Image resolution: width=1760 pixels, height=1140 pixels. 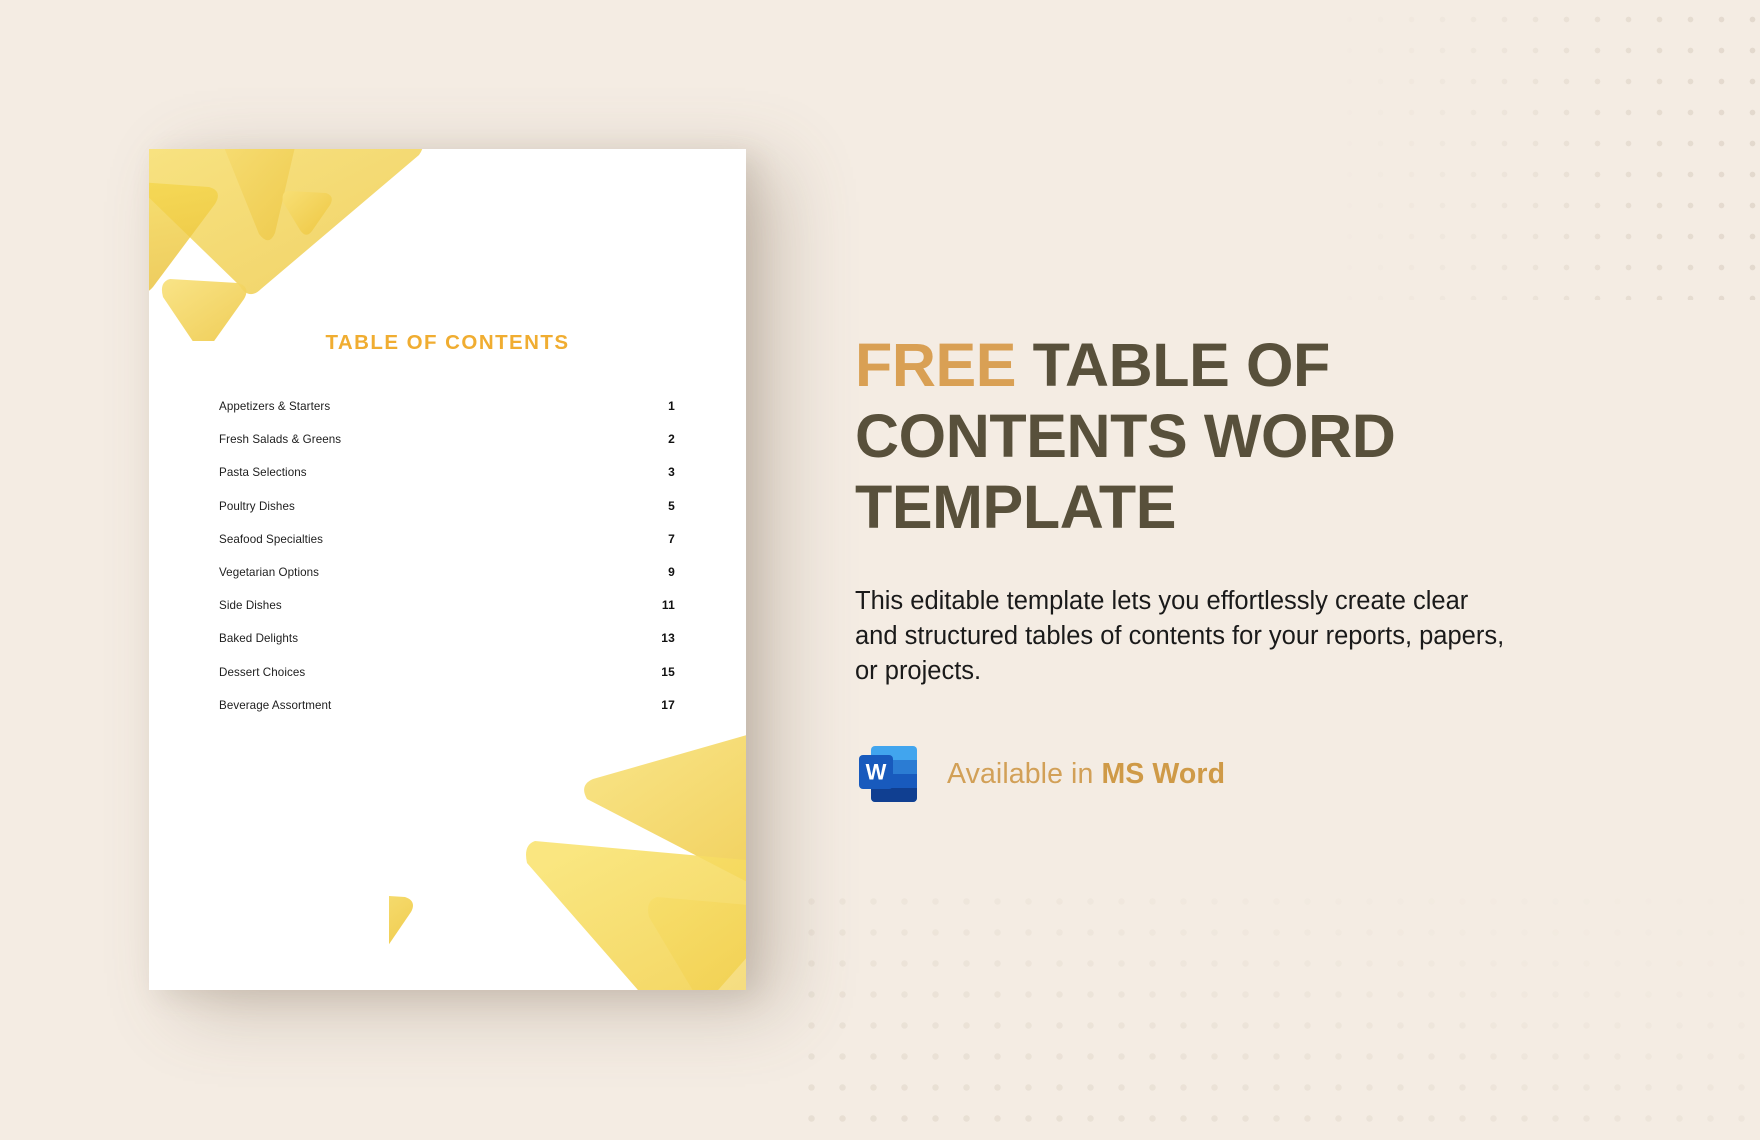 What do you see at coordinates (447, 481) in the screenshot?
I see `toc-row: Pasta Selections 3` at bounding box center [447, 481].